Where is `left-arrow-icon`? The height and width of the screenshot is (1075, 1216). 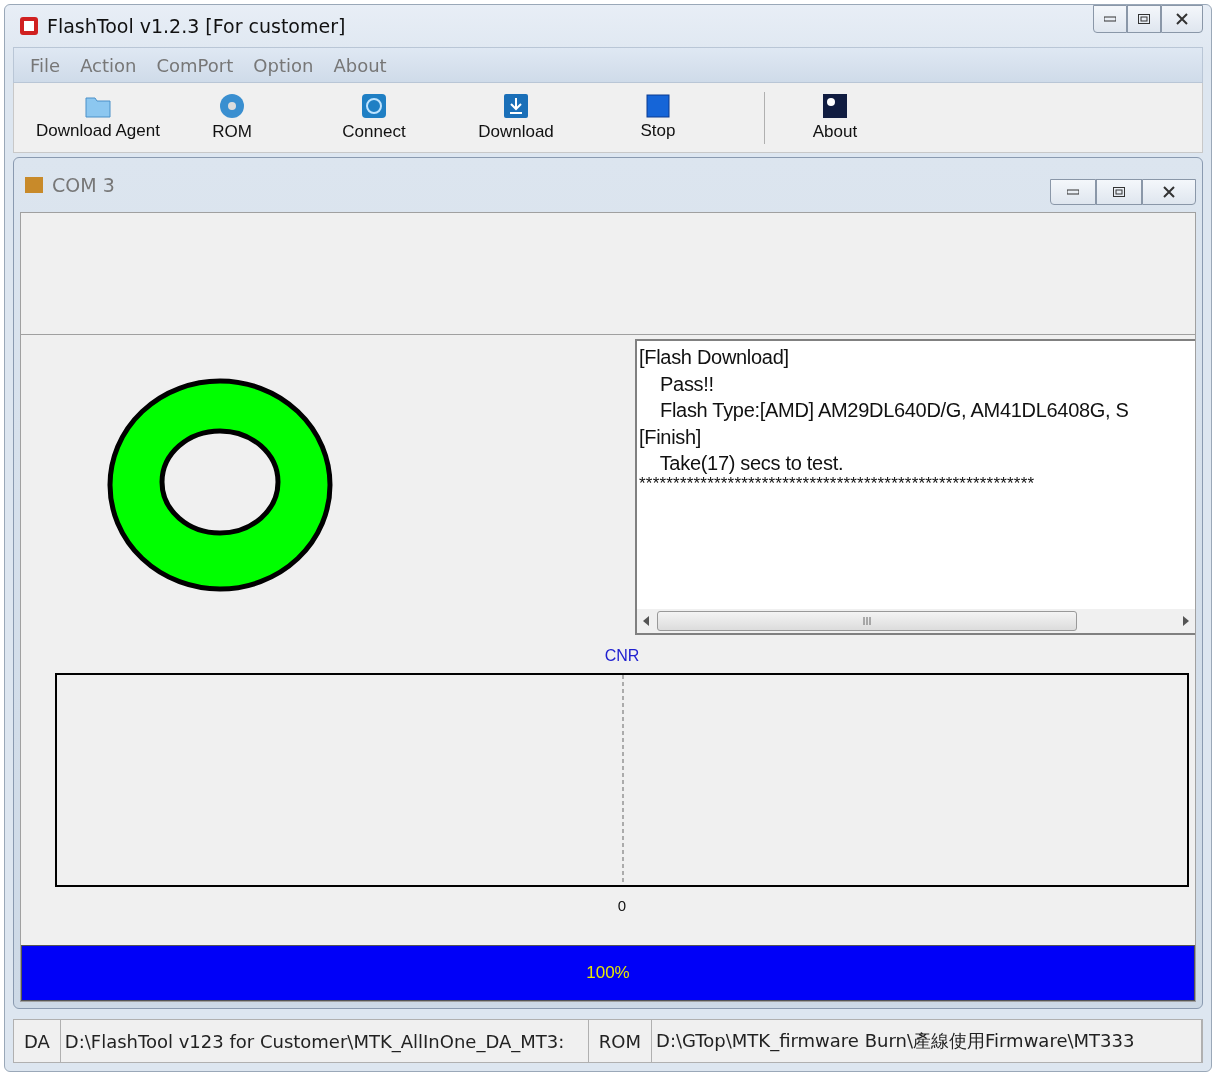 left-arrow-icon is located at coordinates (646, 621).